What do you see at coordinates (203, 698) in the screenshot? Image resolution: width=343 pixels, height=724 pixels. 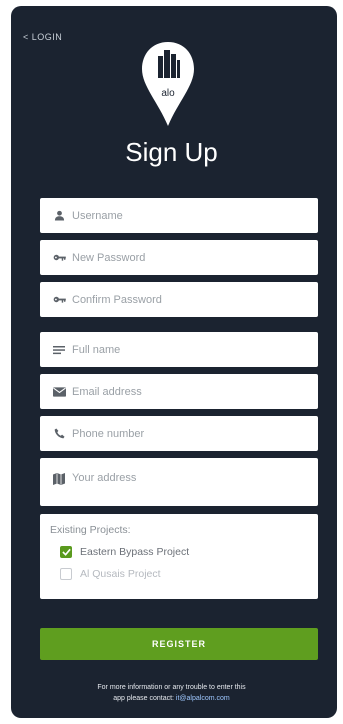 I see `support-email-link: it@alpalcom.com` at bounding box center [203, 698].